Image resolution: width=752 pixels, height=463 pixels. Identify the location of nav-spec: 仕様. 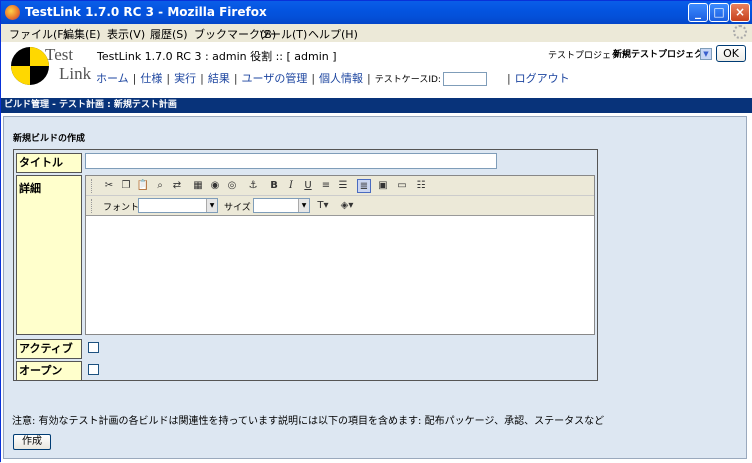
(151, 78).